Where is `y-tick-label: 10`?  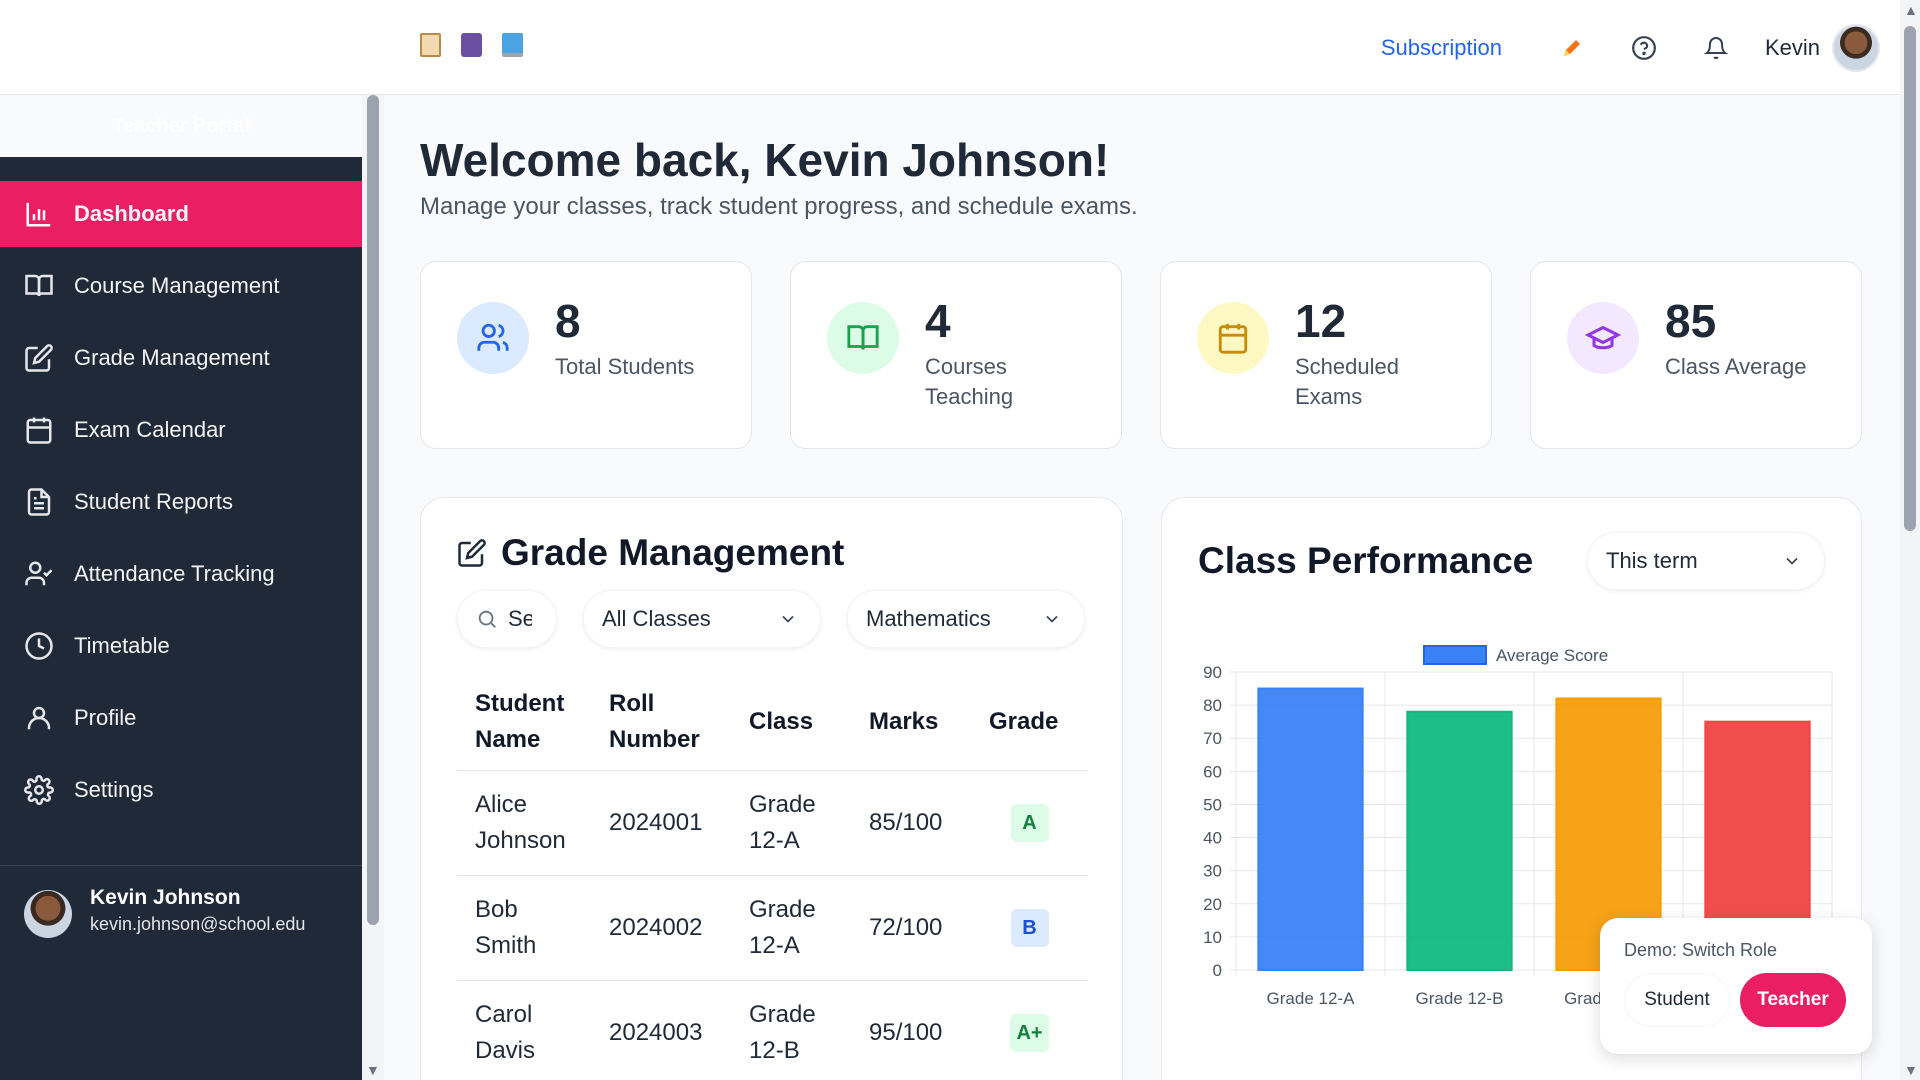
y-tick-label: 10 is located at coordinates (1212, 937).